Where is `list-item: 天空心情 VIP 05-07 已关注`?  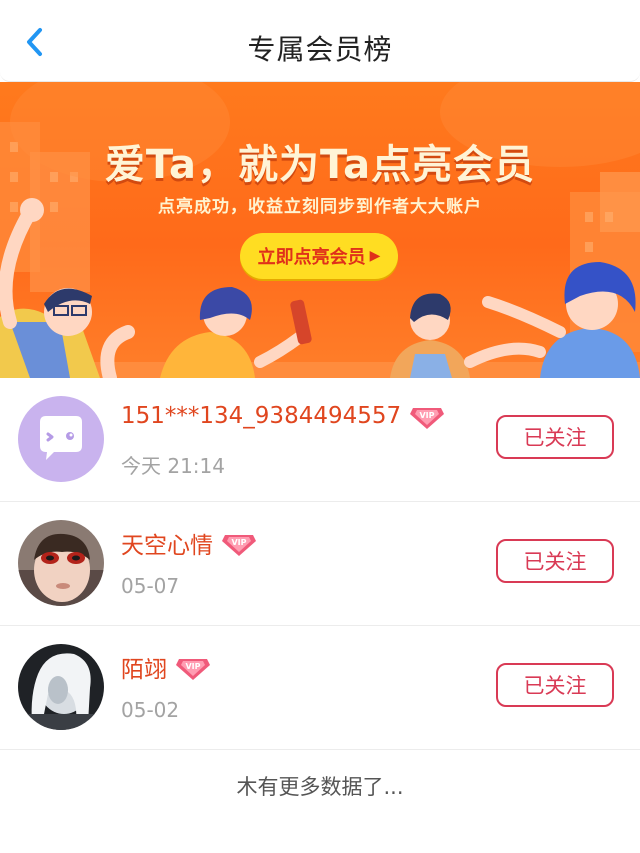 list-item: 天空心情 VIP 05-07 已关注 is located at coordinates (320, 564).